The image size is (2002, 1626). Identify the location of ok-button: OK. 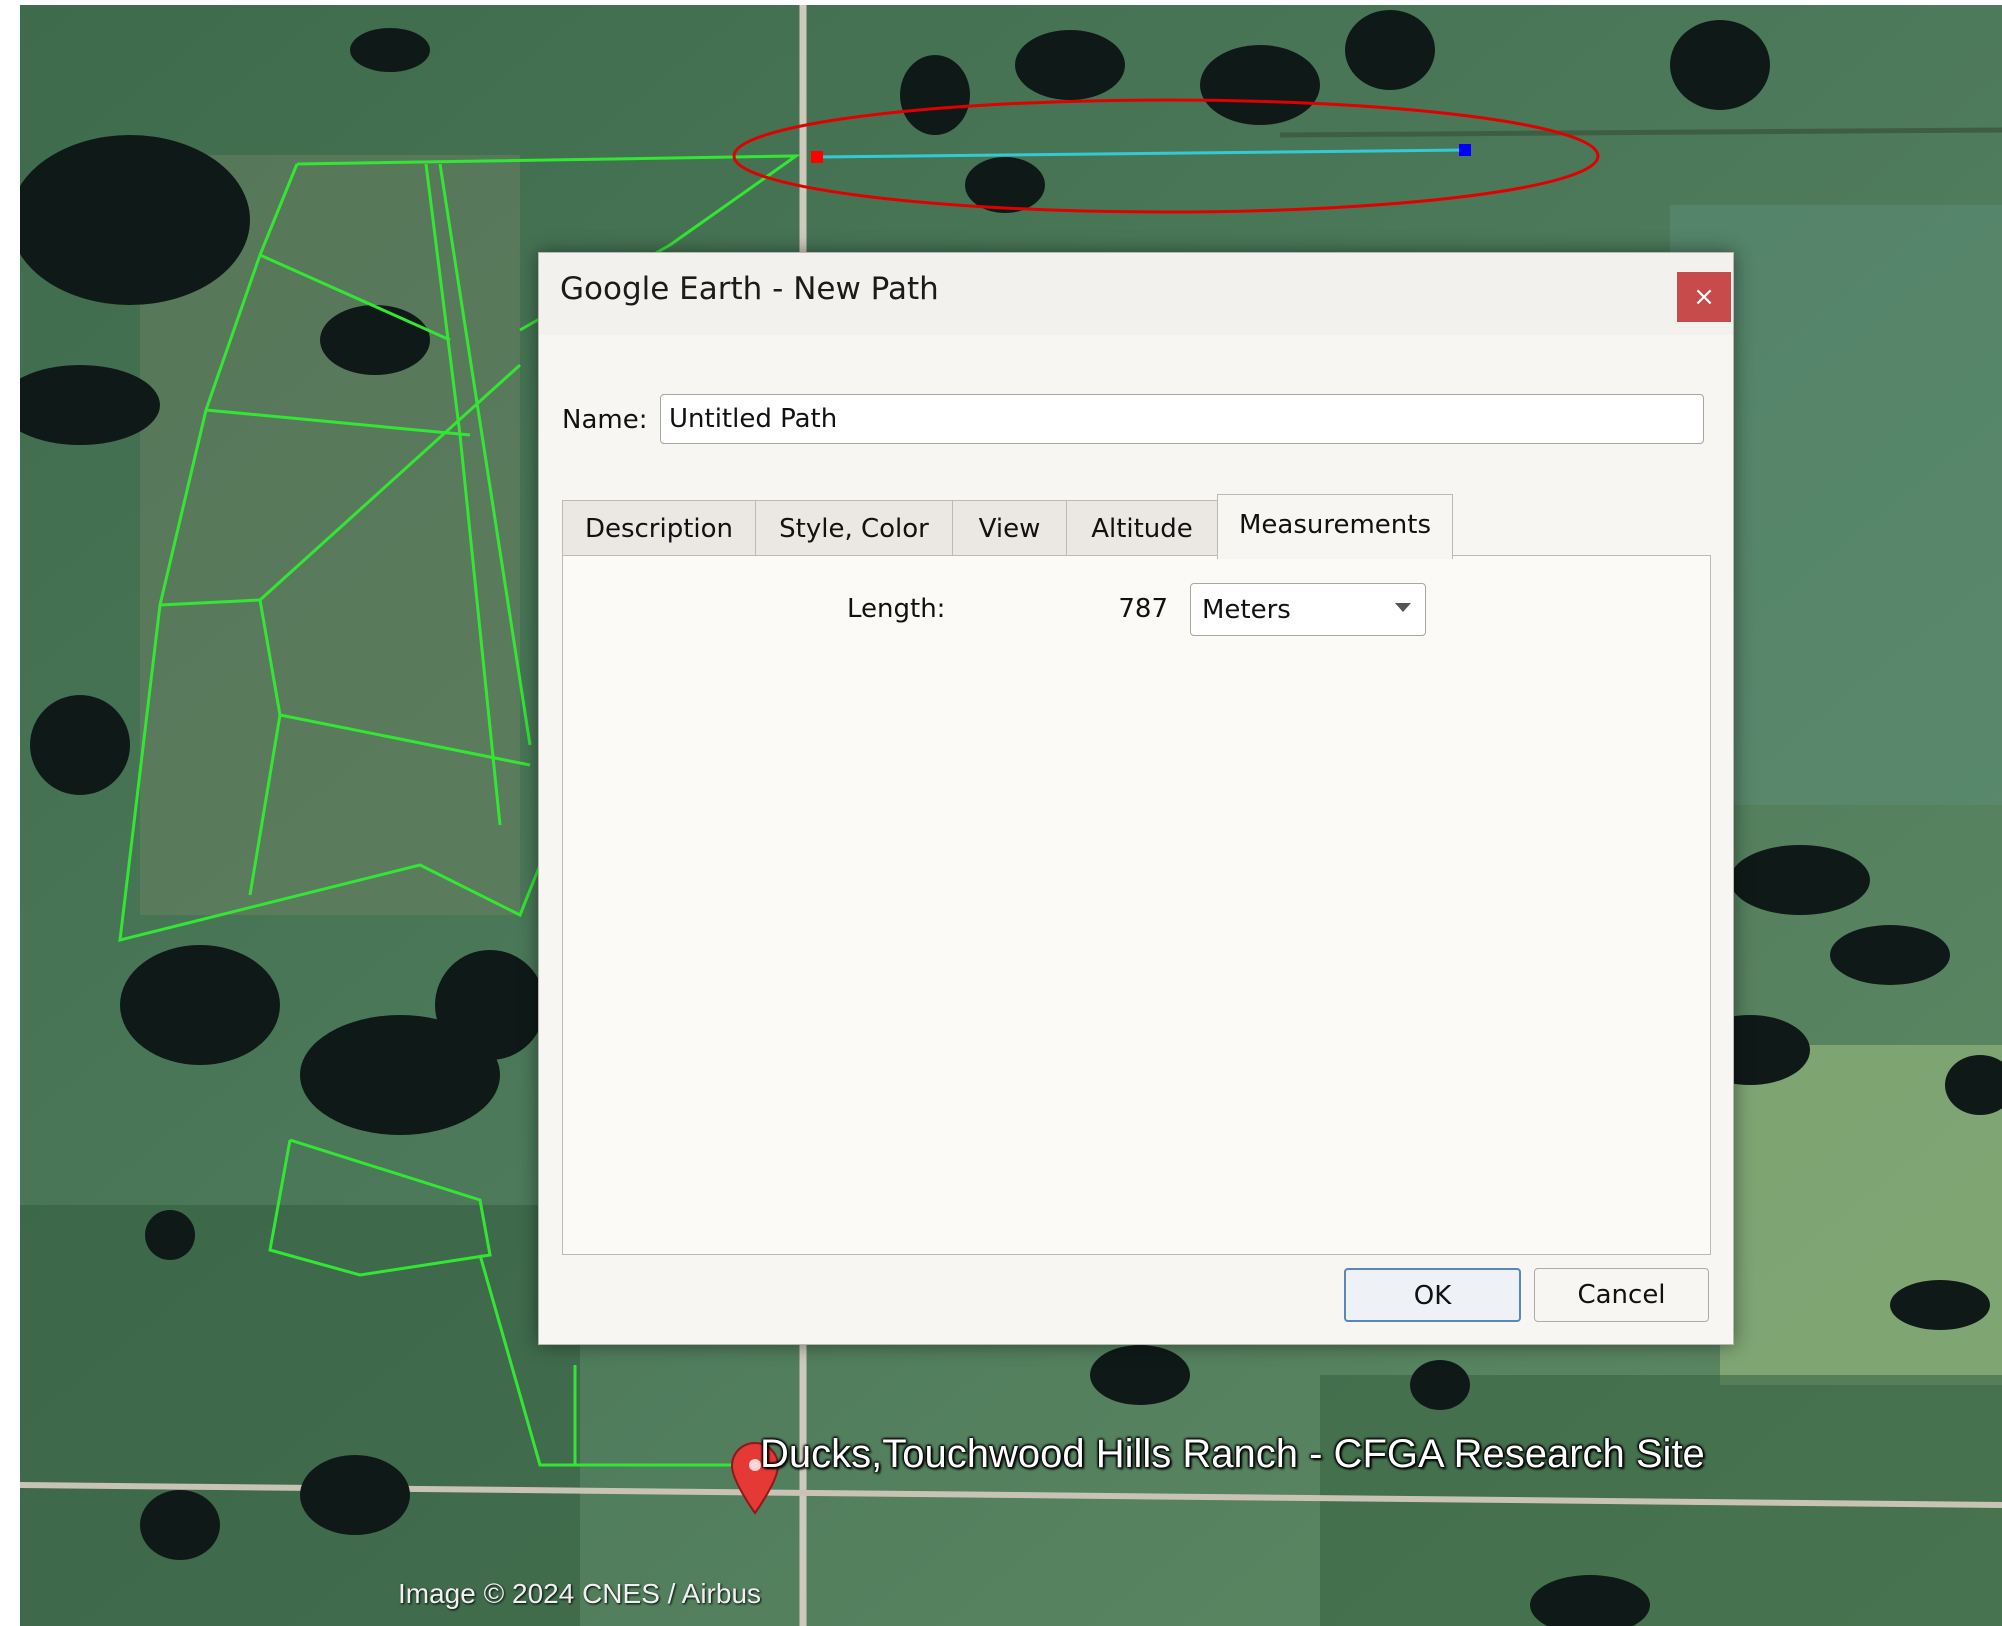
(1432, 1295).